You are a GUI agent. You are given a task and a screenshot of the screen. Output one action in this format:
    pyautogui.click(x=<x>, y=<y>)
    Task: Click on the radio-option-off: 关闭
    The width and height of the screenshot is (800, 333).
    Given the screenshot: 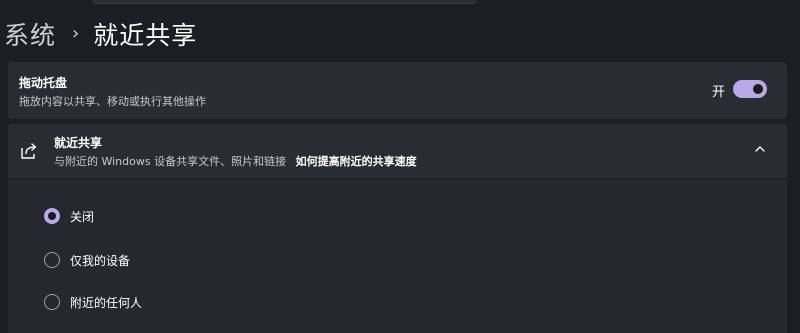 What is the action you would take?
    pyautogui.click(x=69, y=216)
    